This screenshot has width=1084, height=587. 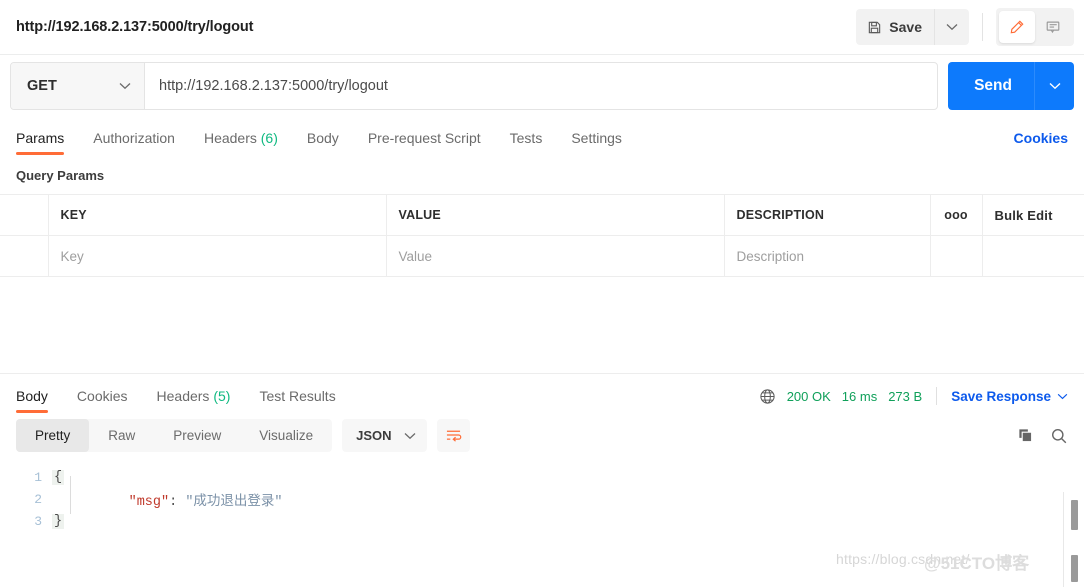 I want to click on word-wrap-button, so click(x=453, y=435).